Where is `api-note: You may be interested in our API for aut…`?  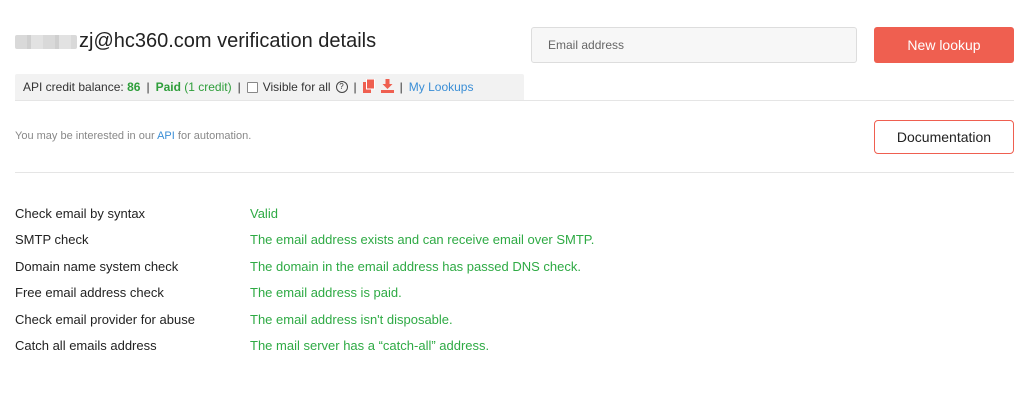
api-note: You may be interested in our API for aut… is located at coordinates (133, 136).